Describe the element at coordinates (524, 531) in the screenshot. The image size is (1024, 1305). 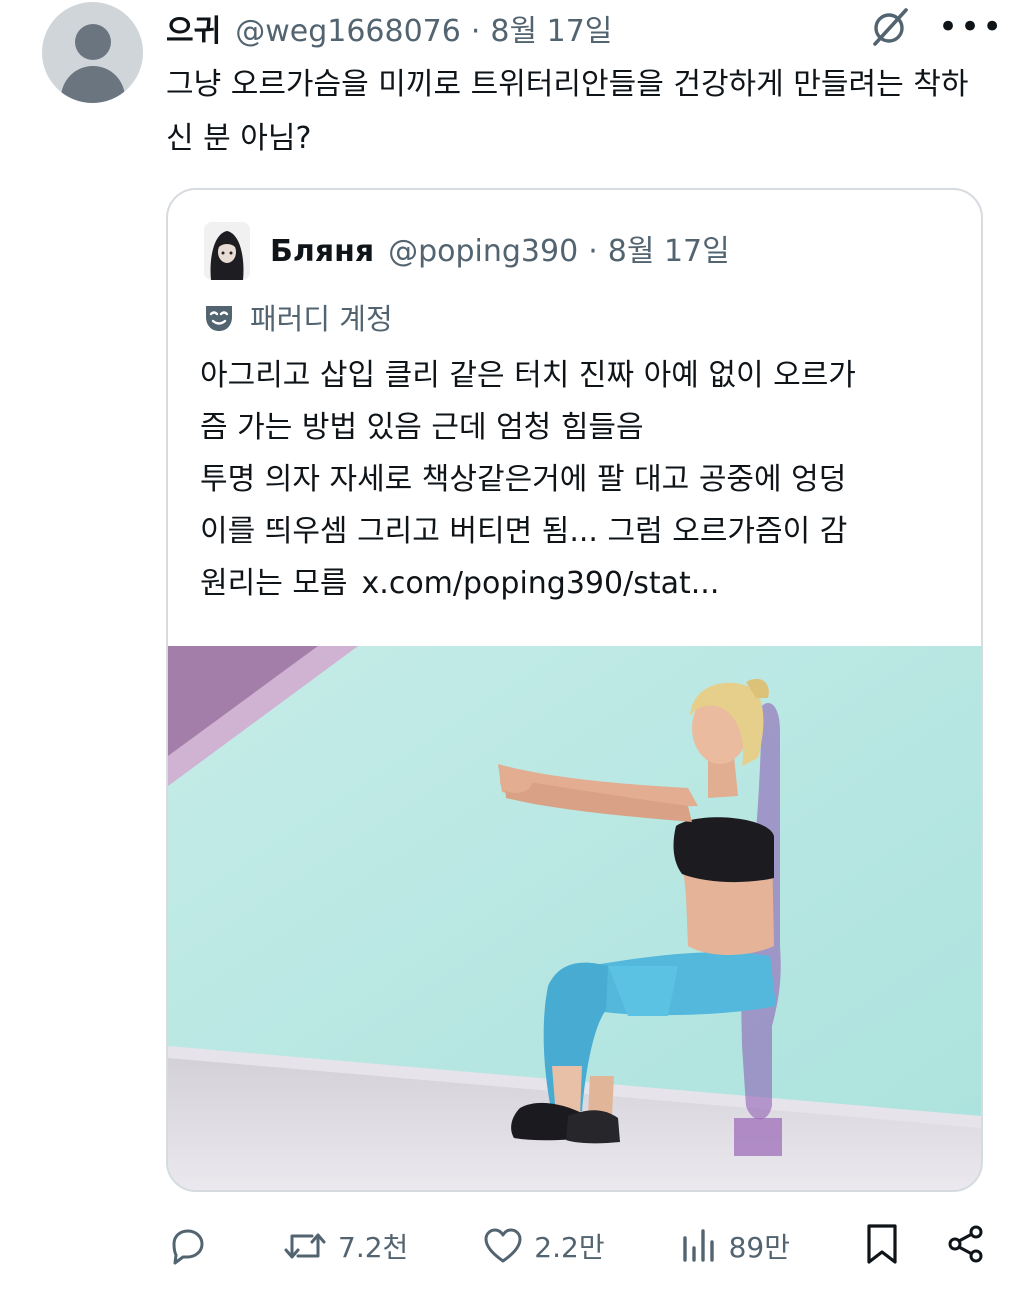
I see `quoted-text-line: 이를 띄우셈 그리고 버티면 됨... 그럼 오르가즘이 감` at that location.